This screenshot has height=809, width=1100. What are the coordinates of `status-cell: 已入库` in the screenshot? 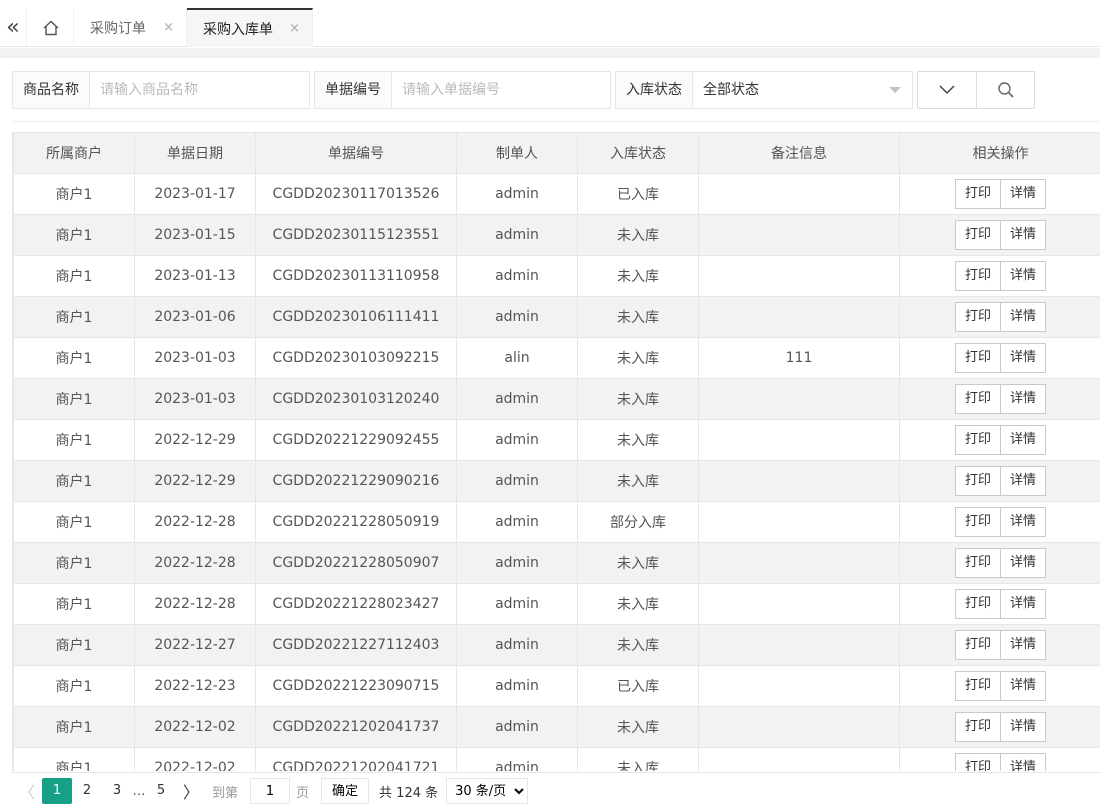 It's located at (638, 686).